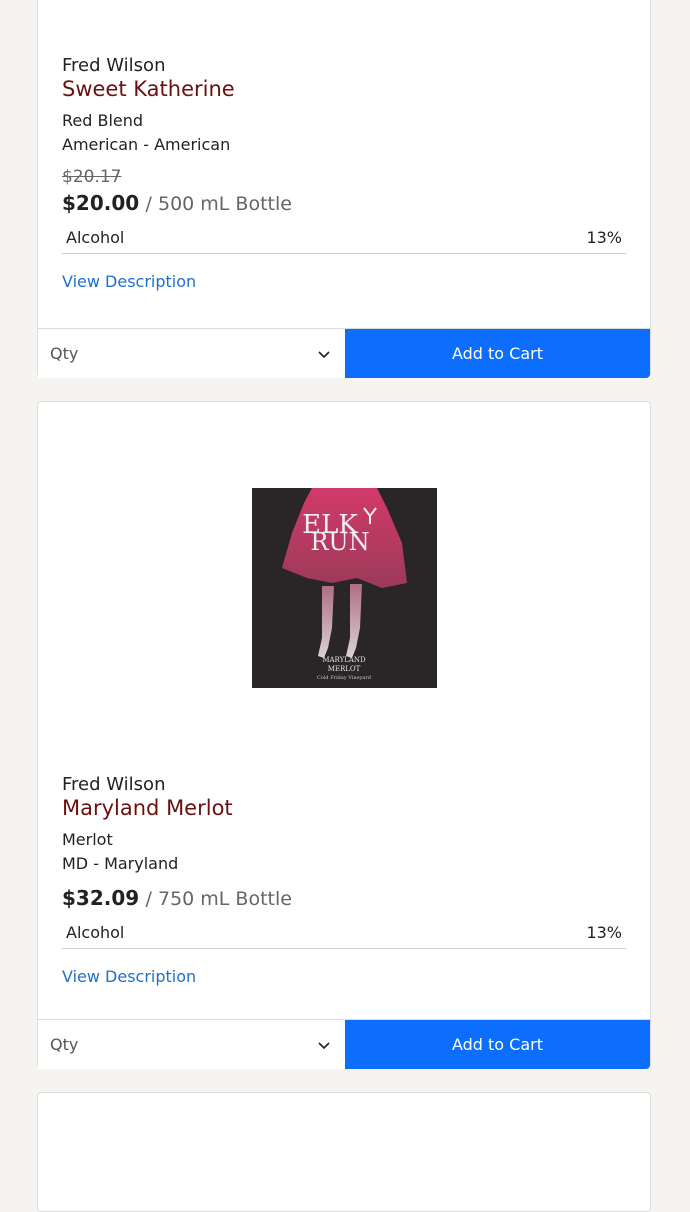 The width and height of the screenshot is (690, 1212). Describe the element at coordinates (101, 898) in the screenshot. I see `price: $32.09` at that location.